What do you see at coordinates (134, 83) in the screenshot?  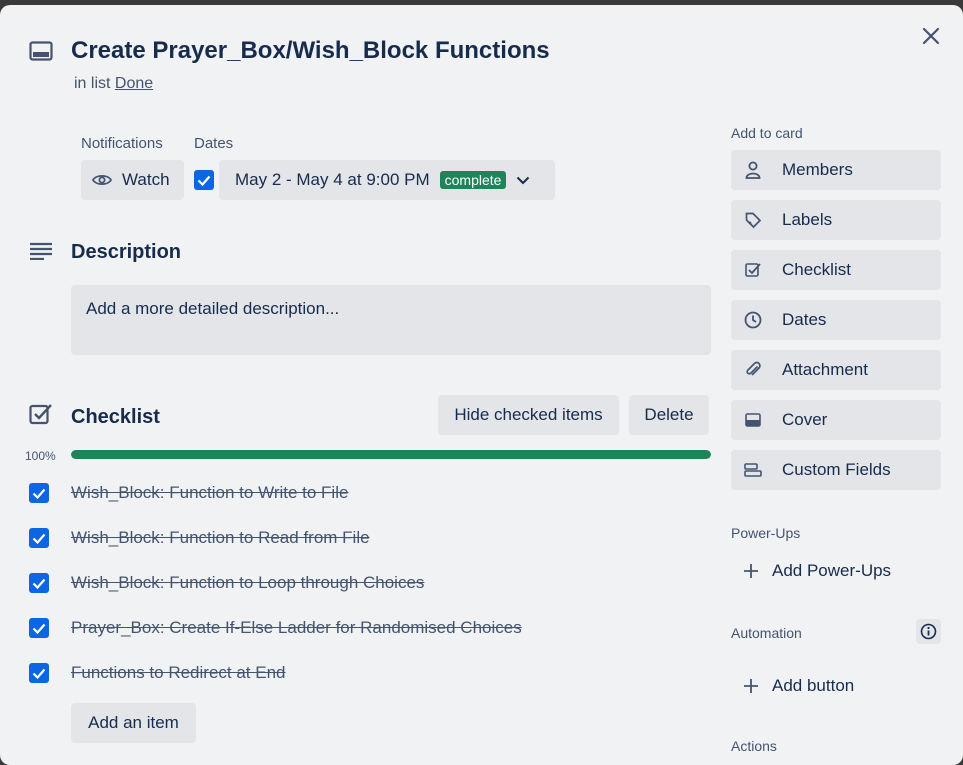 I see `list-link: Done` at bounding box center [134, 83].